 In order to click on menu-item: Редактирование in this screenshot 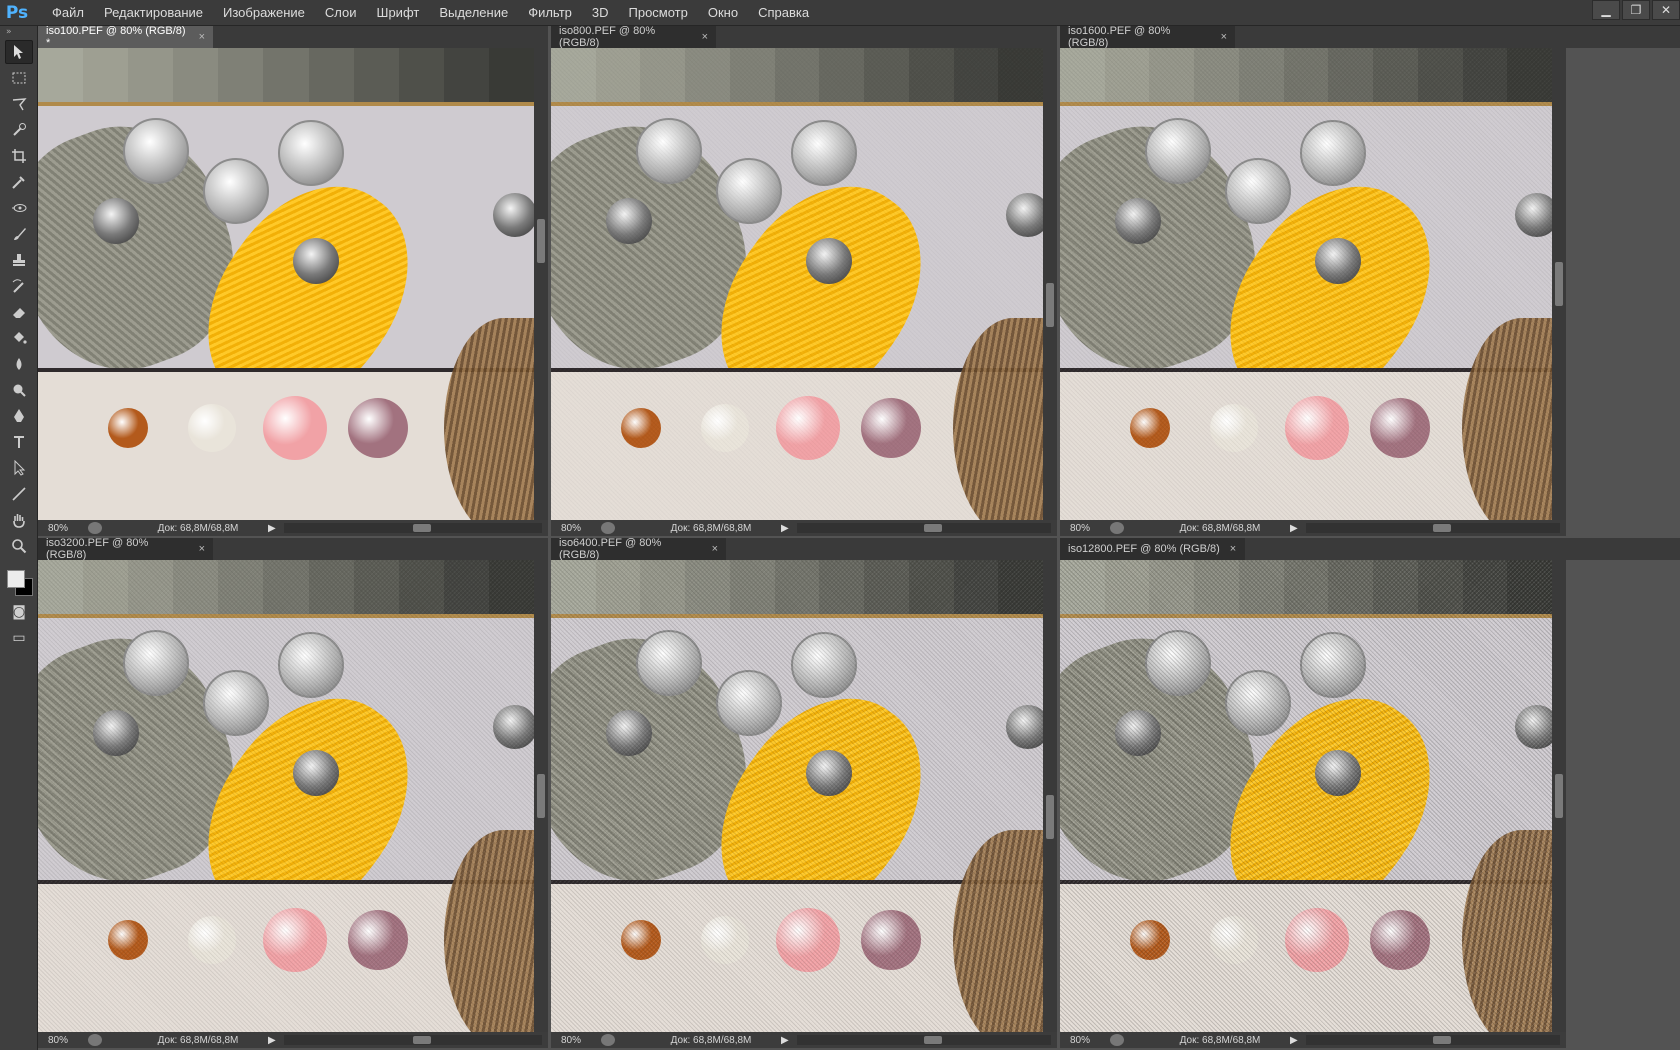, I will do `click(153, 13)`.